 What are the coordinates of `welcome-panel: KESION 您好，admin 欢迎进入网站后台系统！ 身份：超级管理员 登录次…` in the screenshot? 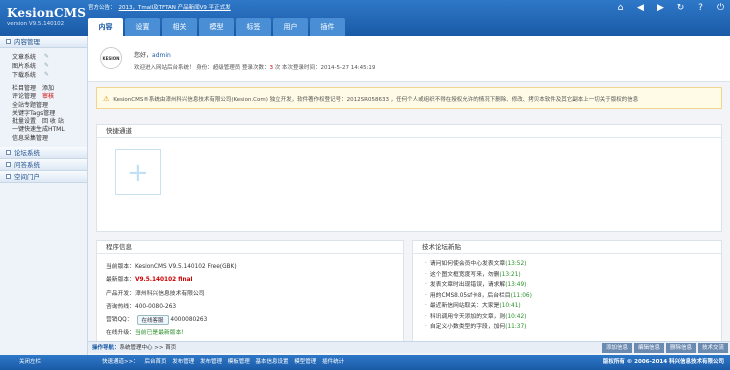 It's located at (409, 59).